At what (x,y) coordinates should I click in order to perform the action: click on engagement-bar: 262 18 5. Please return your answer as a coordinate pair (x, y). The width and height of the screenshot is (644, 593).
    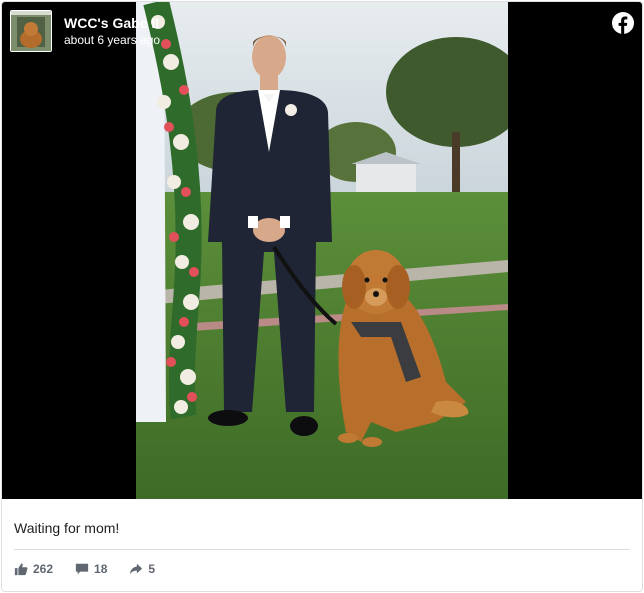
    Looking at the image, I should click on (95, 569).